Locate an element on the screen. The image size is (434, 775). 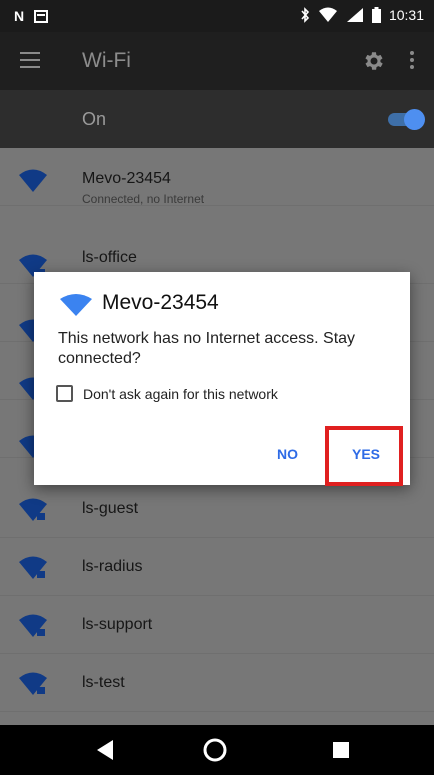
bluetooth-icon is located at coordinates (305, 15).